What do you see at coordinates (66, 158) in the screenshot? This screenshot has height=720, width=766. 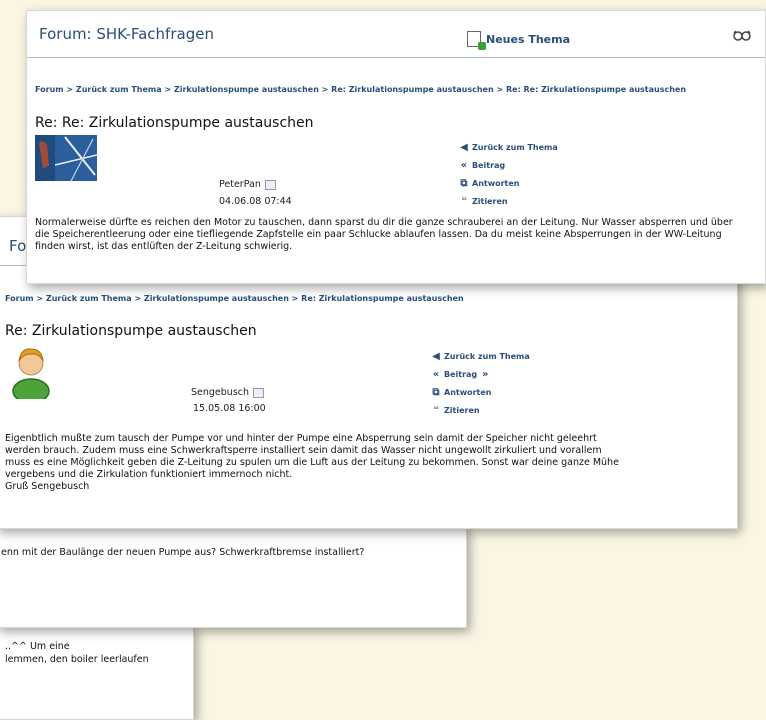 I see `user-avatar-photo` at bounding box center [66, 158].